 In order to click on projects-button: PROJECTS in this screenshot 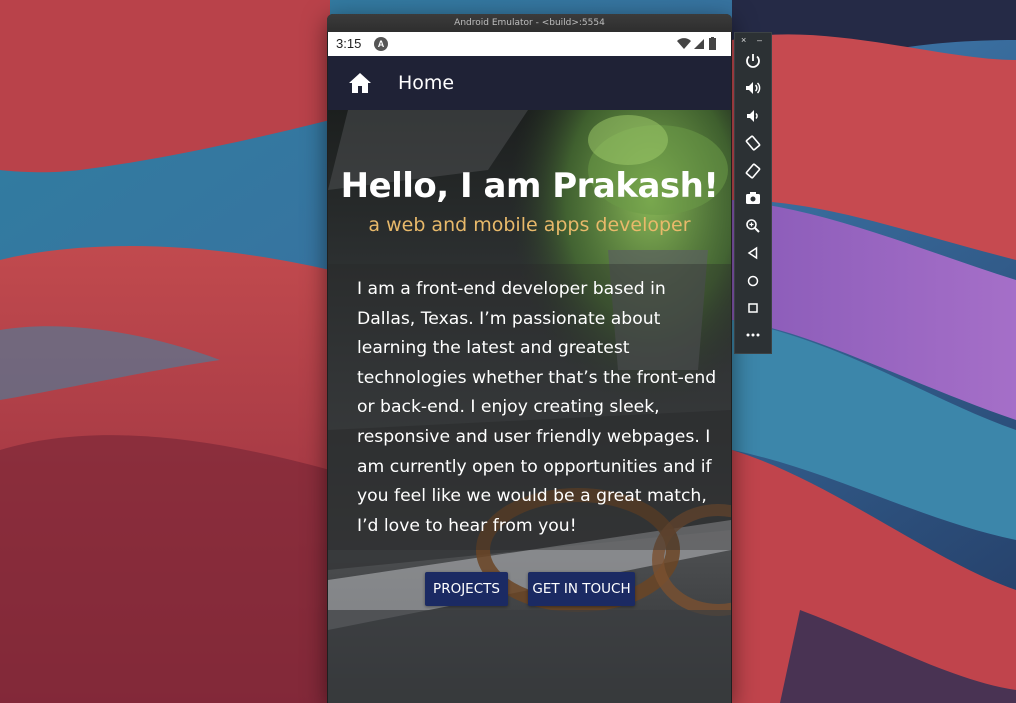, I will do `click(466, 589)`.